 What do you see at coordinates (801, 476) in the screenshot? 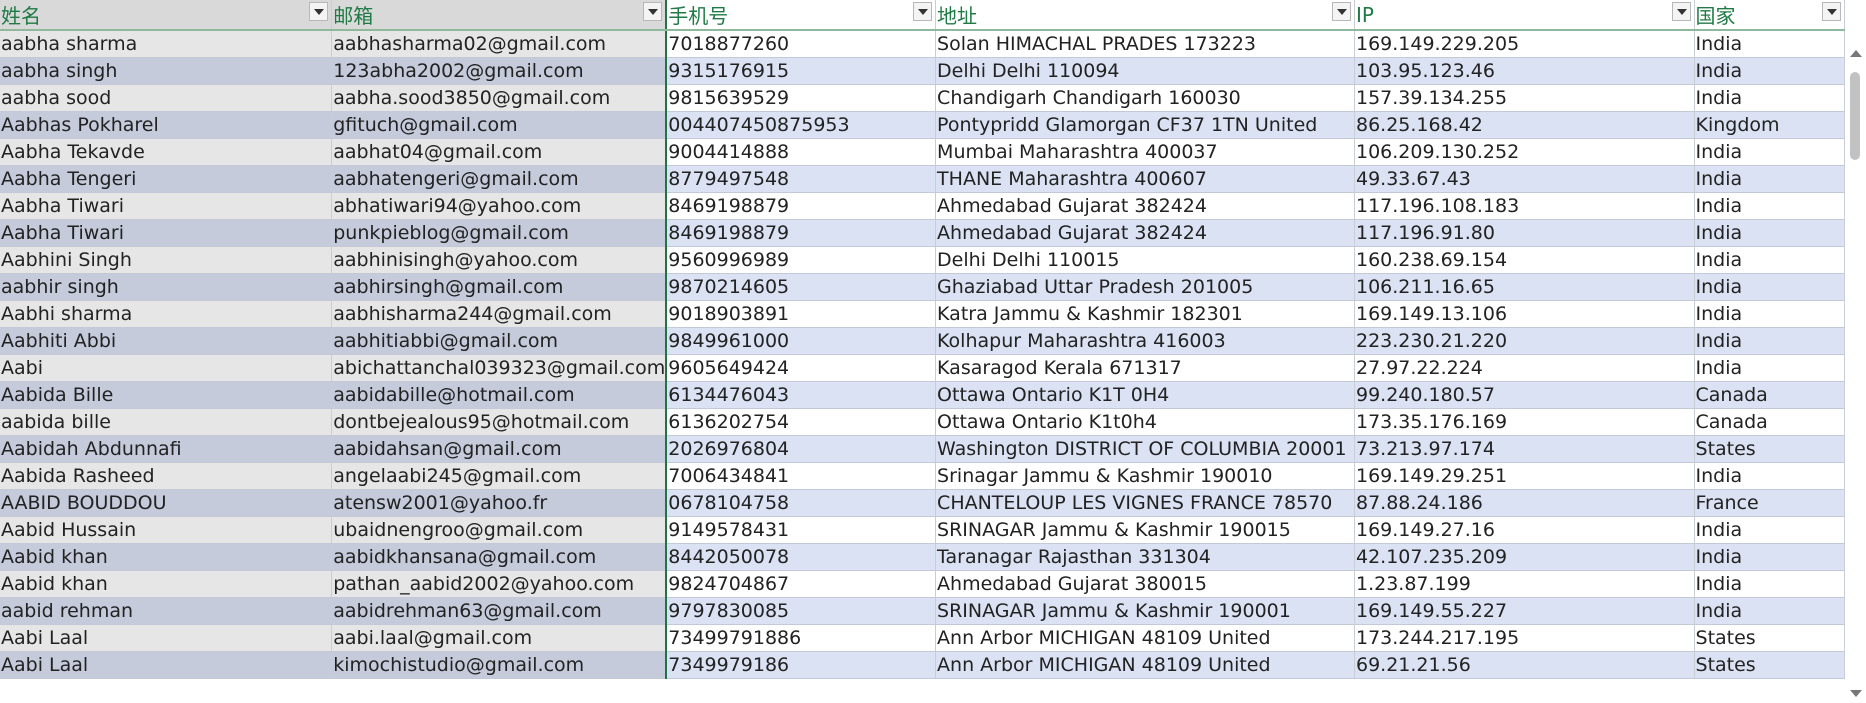
I see `table-cell: 7006434841` at bounding box center [801, 476].